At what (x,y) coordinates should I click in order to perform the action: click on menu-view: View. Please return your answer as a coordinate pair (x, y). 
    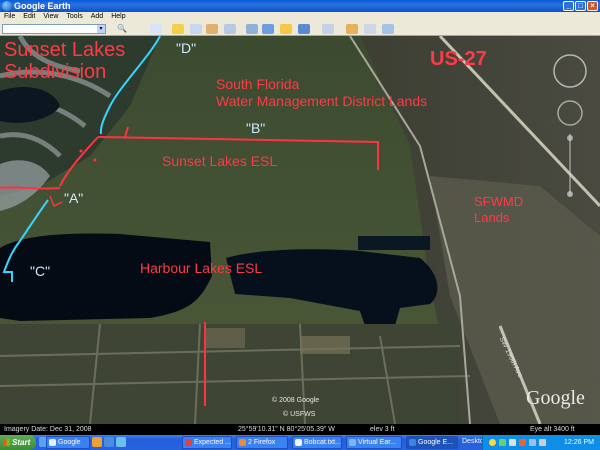
    Looking at the image, I should click on (50, 17).